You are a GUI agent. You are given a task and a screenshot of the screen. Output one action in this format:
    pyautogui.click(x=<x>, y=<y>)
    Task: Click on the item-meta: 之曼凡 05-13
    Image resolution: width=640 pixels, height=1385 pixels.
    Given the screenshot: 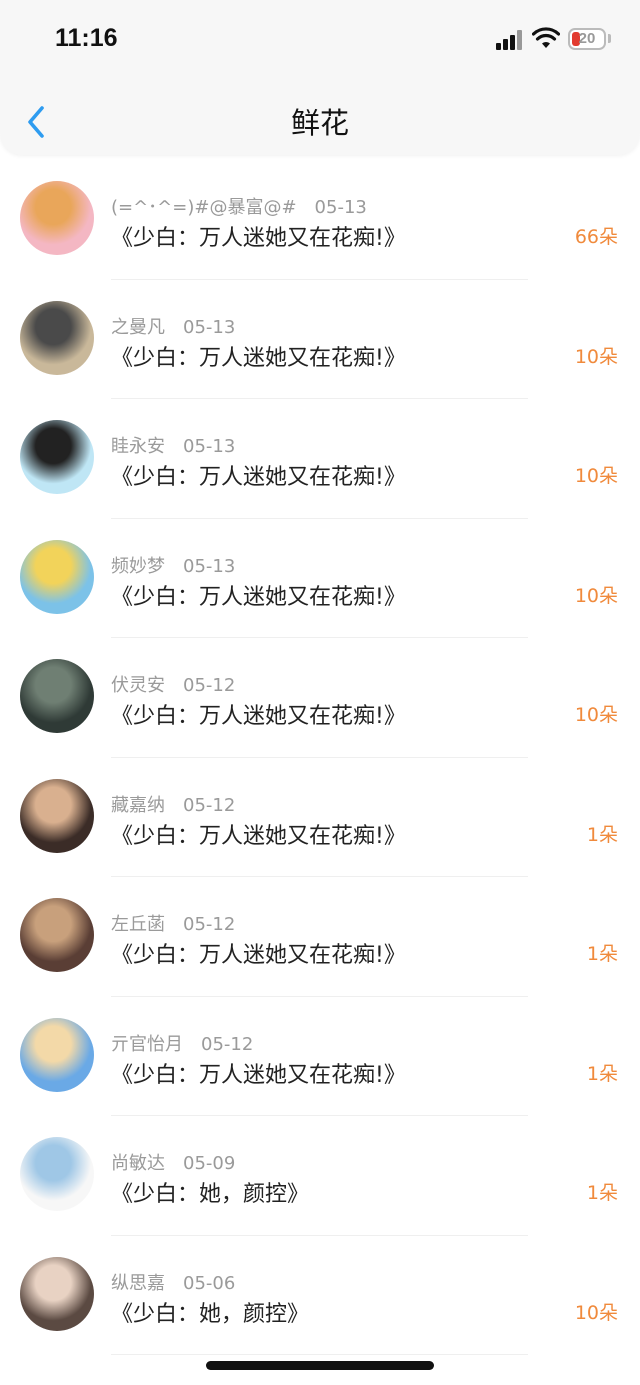 What is the action you would take?
    pyautogui.click(x=173, y=326)
    